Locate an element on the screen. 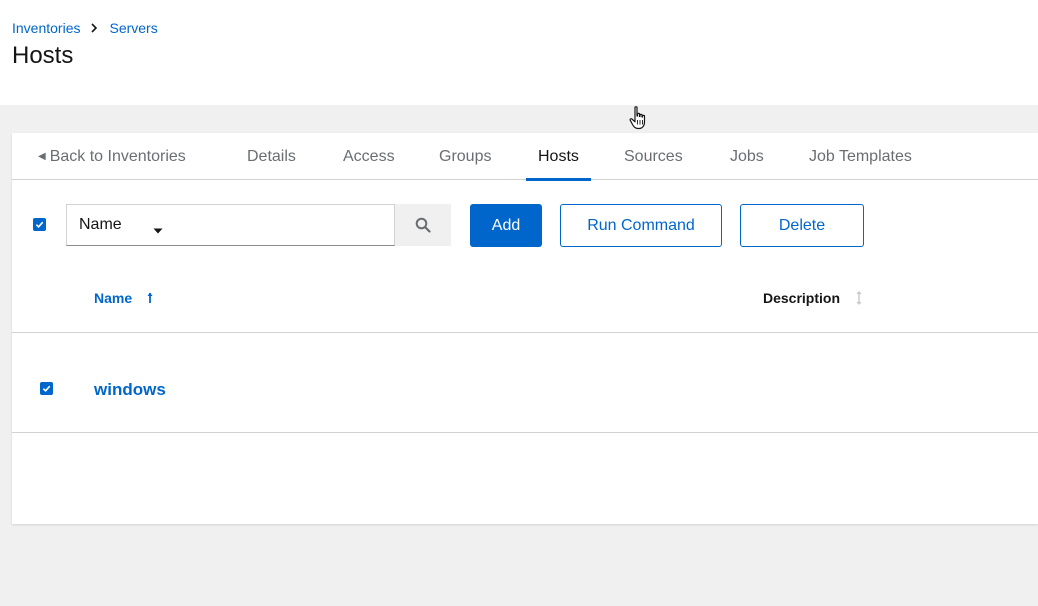  tab-access: Access is located at coordinates (369, 156).